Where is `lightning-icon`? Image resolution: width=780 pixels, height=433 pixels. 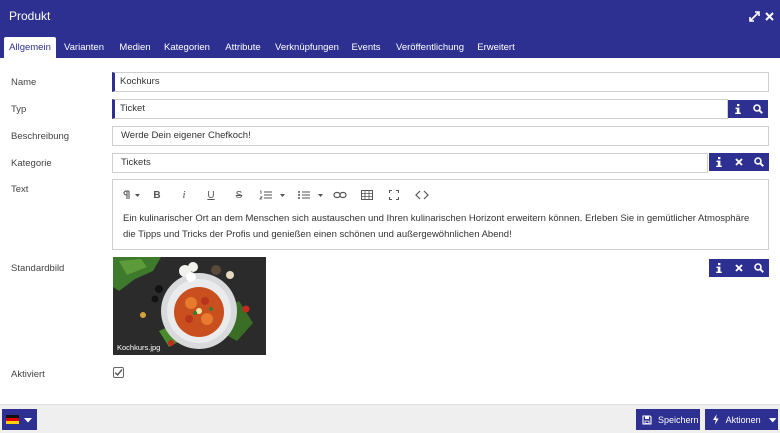 lightning-icon is located at coordinates (715, 419).